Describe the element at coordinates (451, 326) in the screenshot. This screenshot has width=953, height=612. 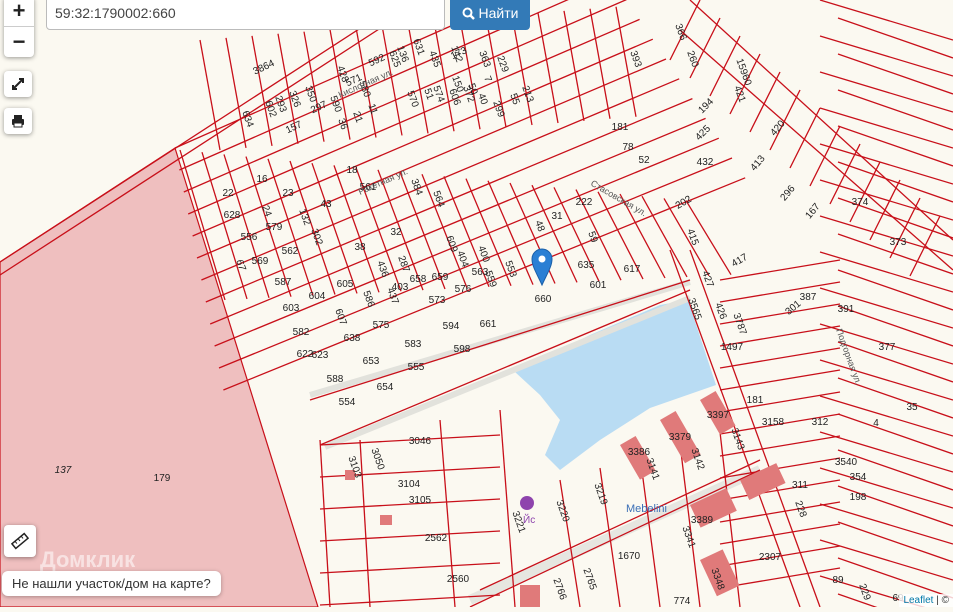
I see `parcel-label: 594` at that location.